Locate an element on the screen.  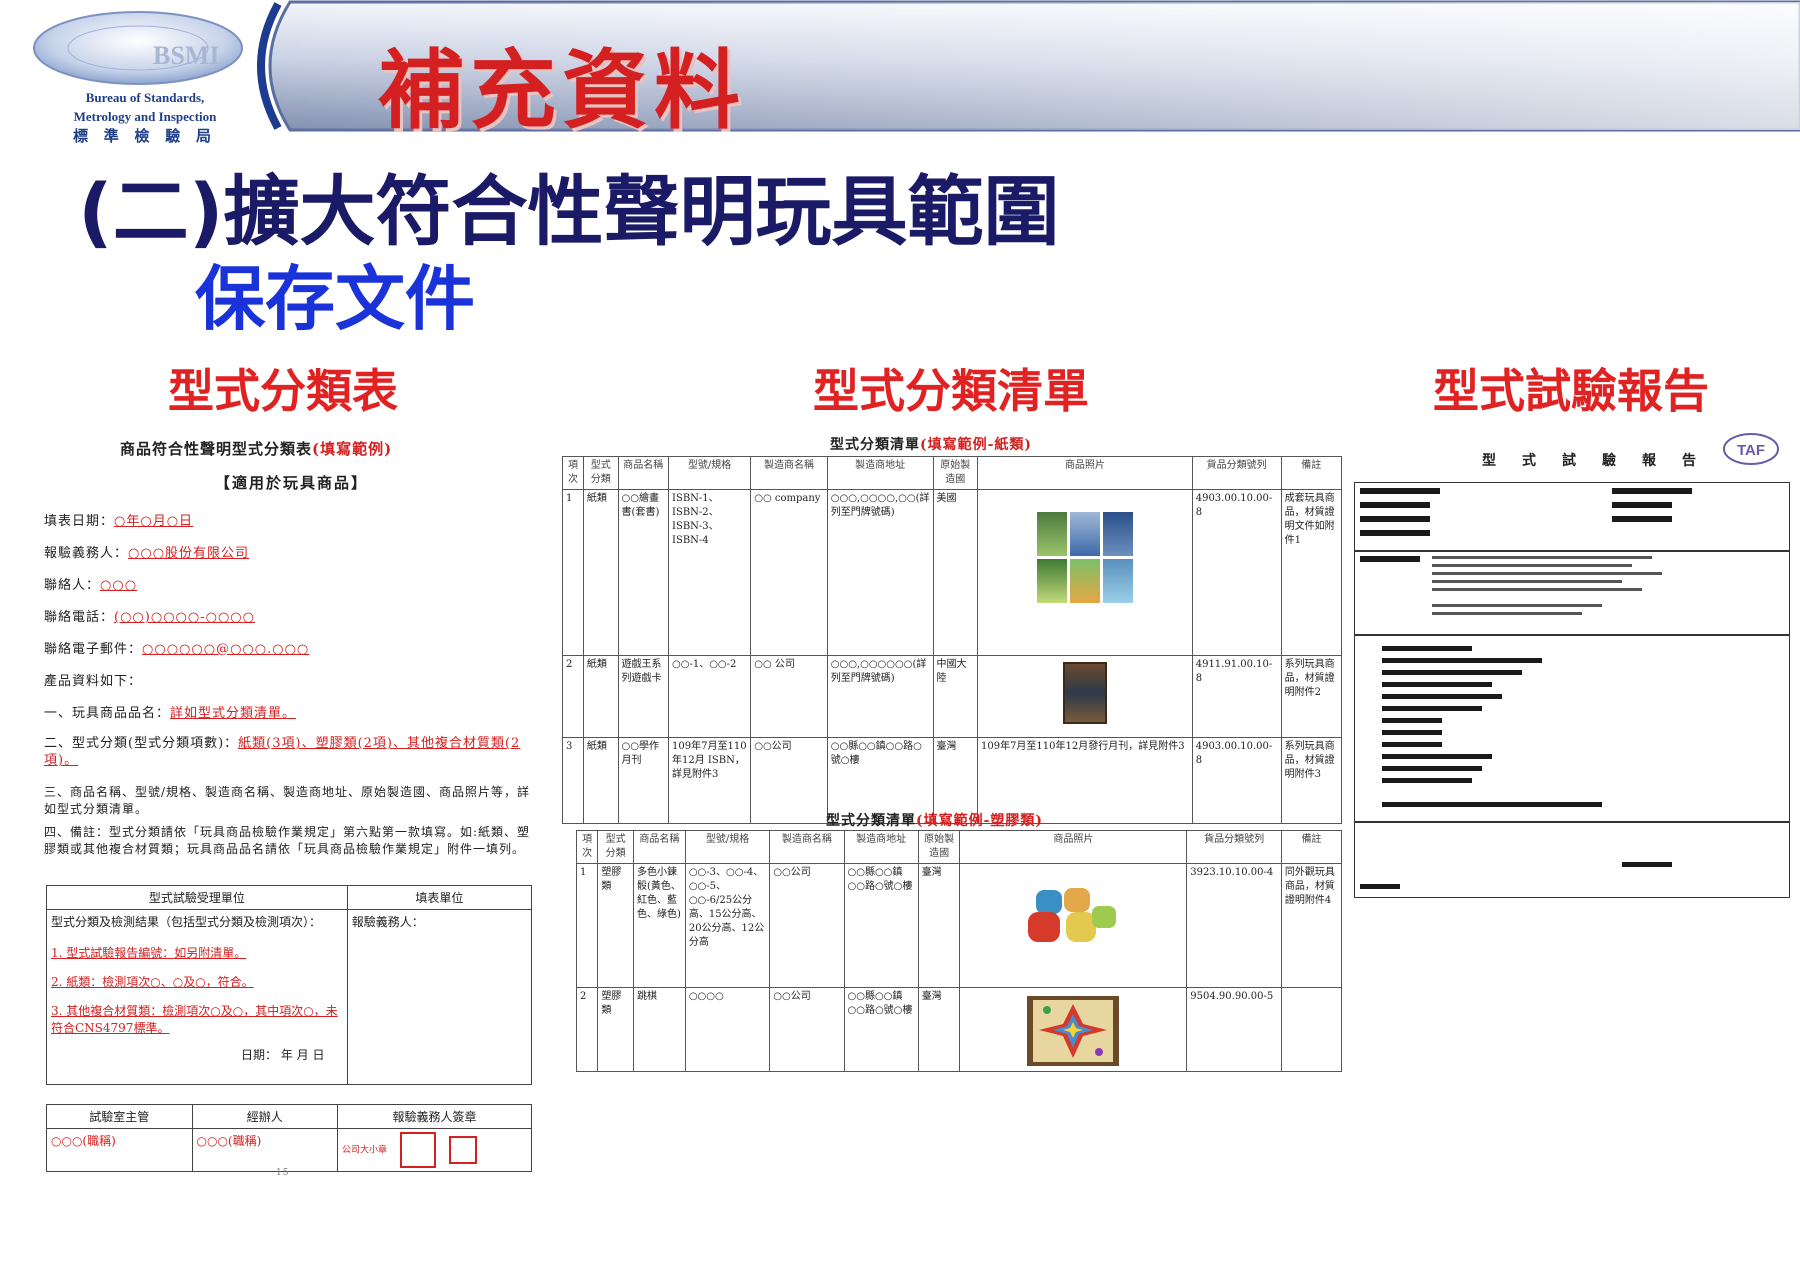
svg-text: TAF is located at coordinates (1751, 450).